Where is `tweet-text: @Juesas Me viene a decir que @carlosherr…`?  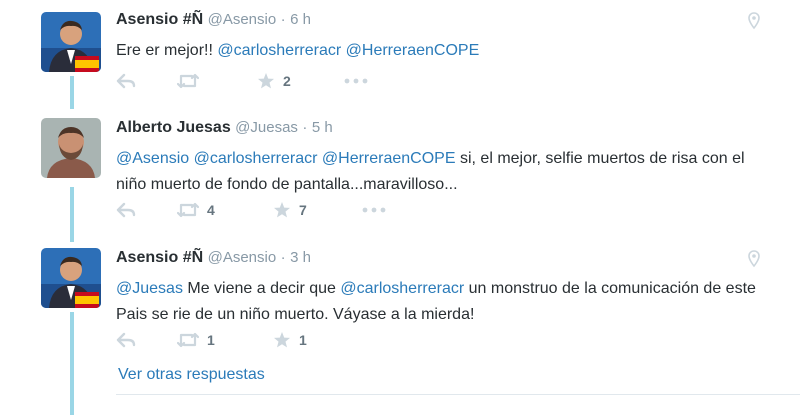 tweet-text: @Juesas Me viene a decir que @carlosherr… is located at coordinates (451, 302).